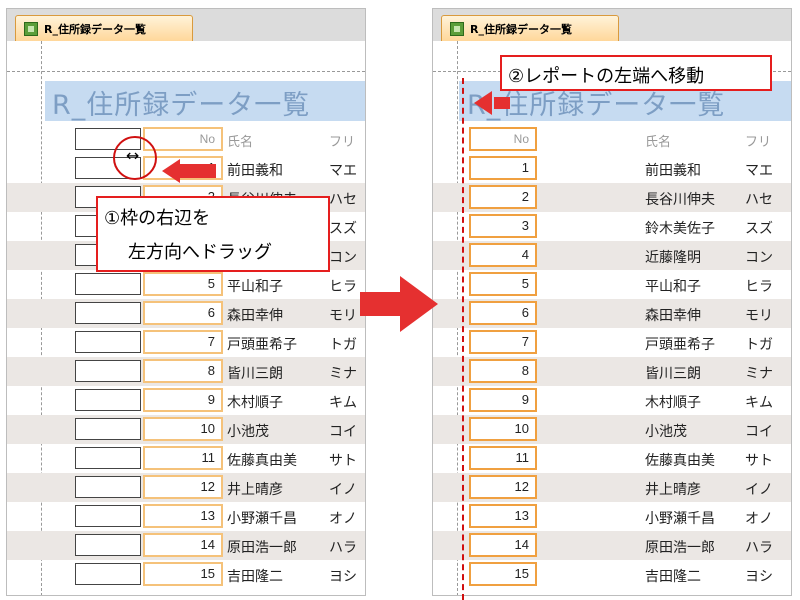  What do you see at coordinates (399, 304) in the screenshot?
I see `transition-arrow-icon` at bounding box center [399, 304].